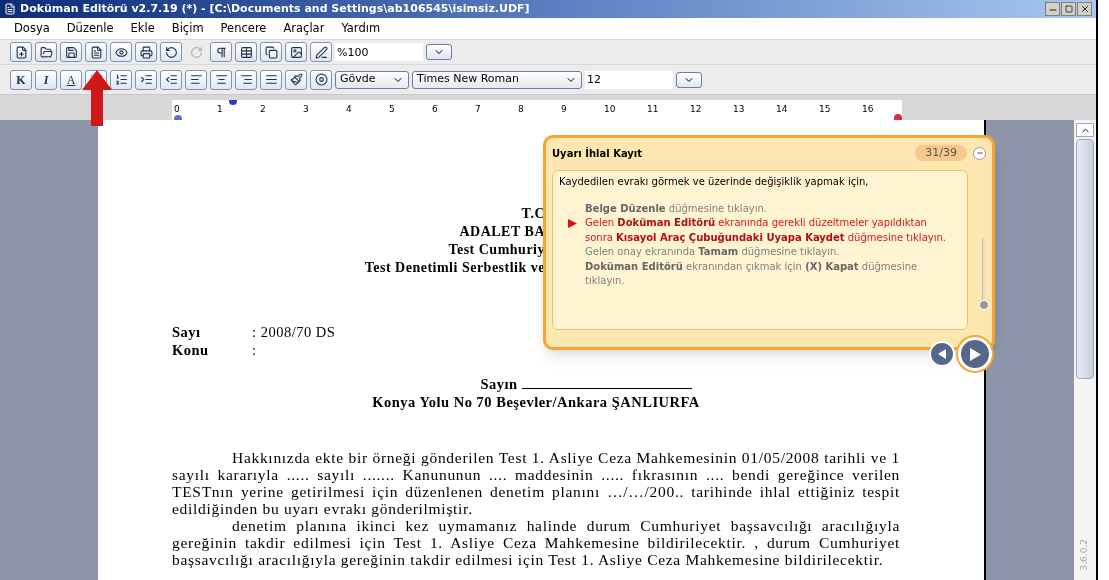  Describe the element at coordinates (392, 110) in the screenshot. I see `ruler-number: 5` at that location.